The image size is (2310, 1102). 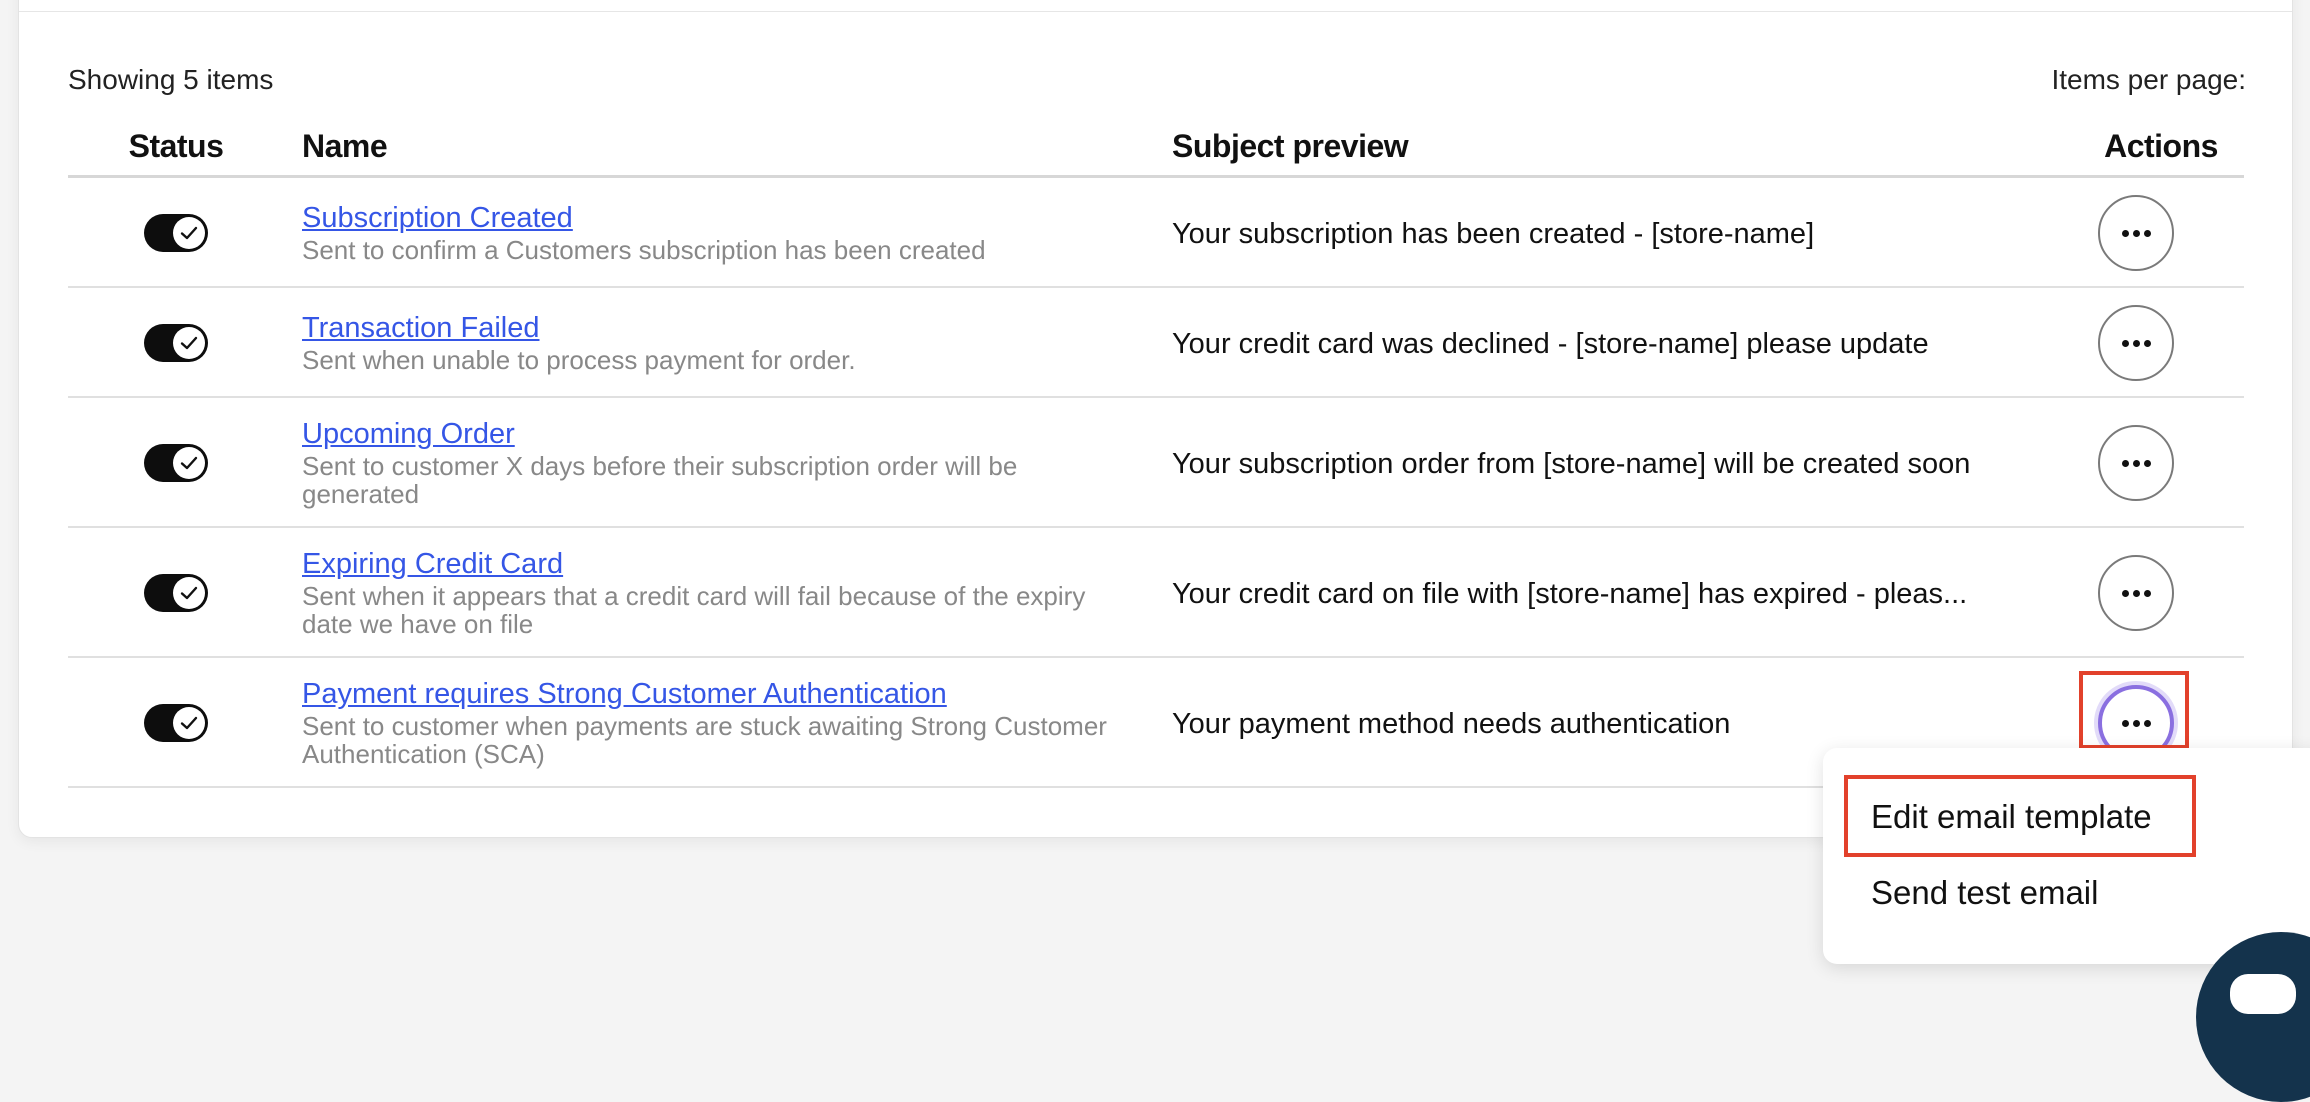 I want to click on table-header: Status Name Subject preview Actions, so click(x=1156, y=148).